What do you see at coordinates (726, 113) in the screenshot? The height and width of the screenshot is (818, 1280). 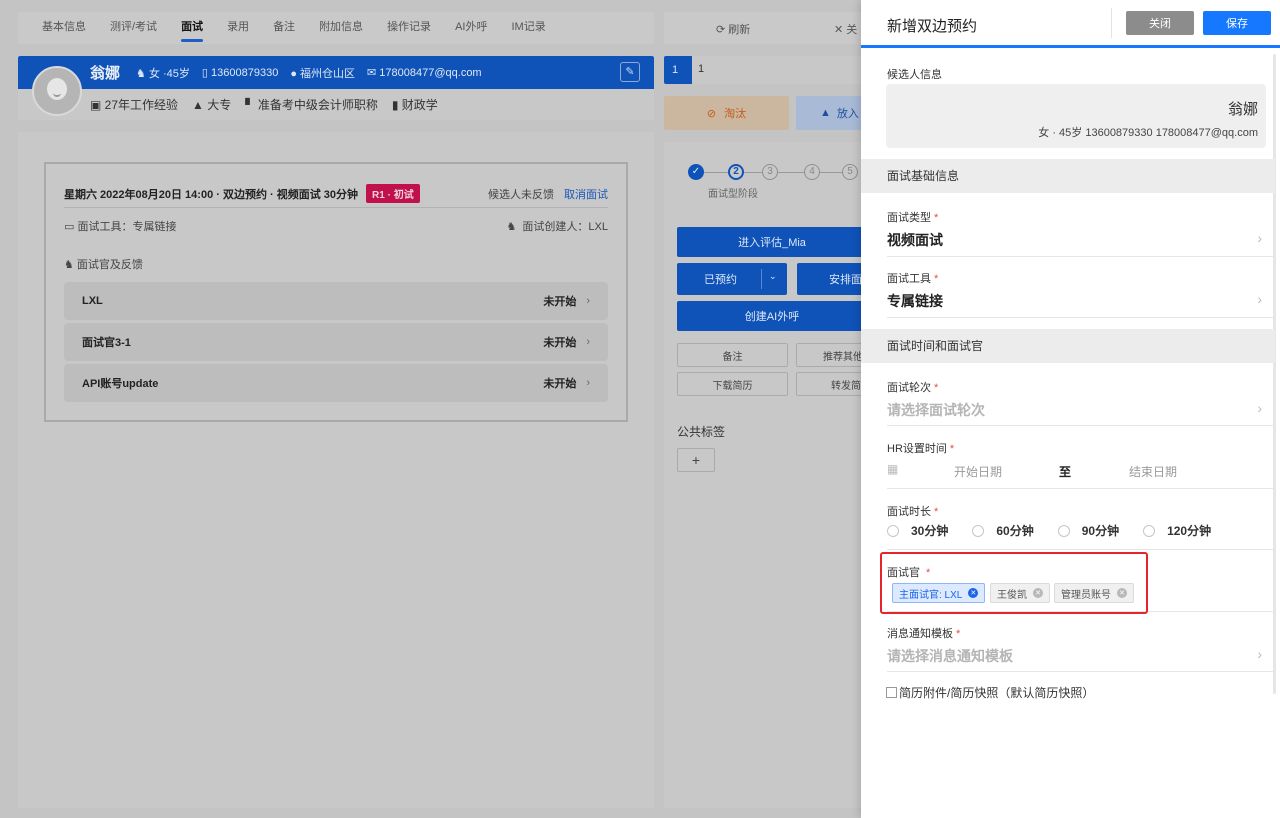 I see `reject-button: ⊘ 淘汰` at bounding box center [726, 113].